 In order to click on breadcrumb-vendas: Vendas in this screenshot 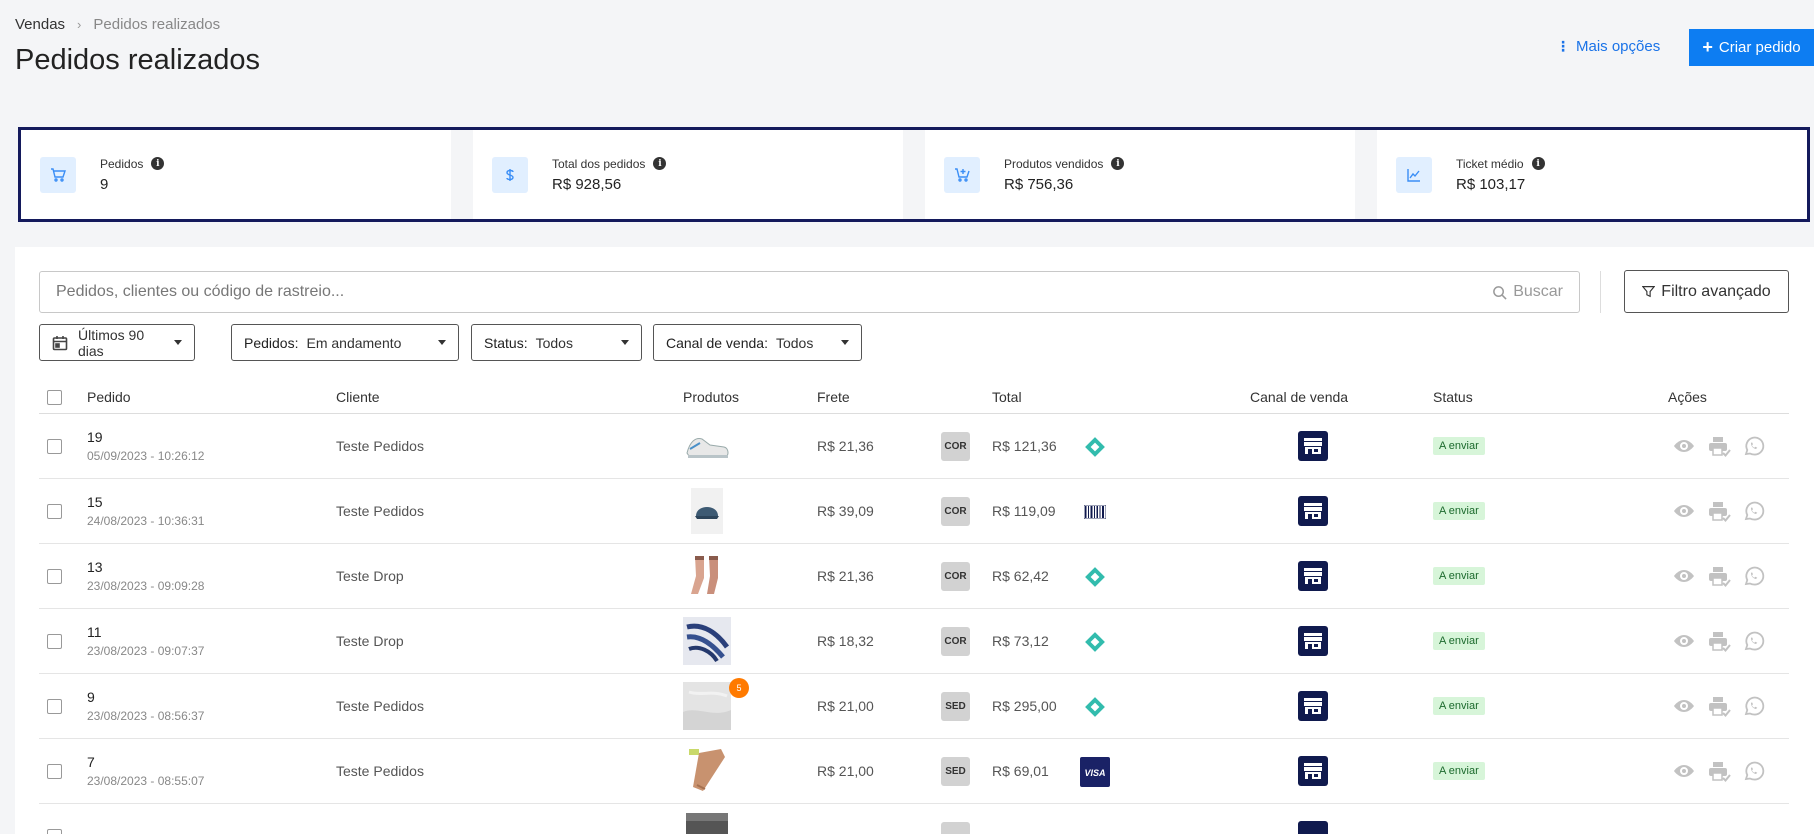, I will do `click(40, 24)`.